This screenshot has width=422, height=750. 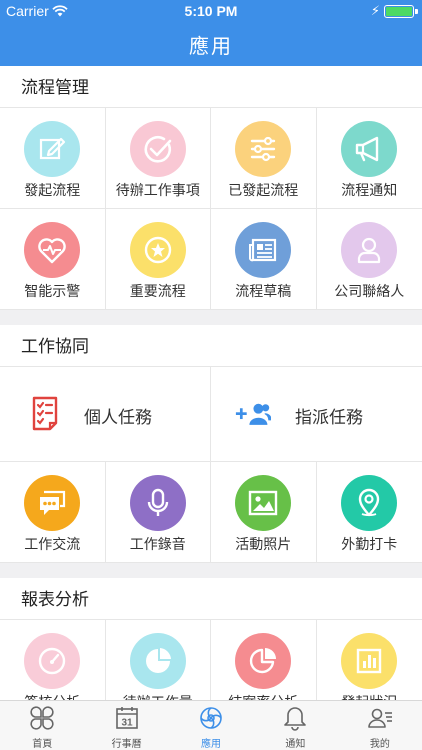 What do you see at coordinates (369, 503) in the screenshot?
I see `location-pin-icon` at bounding box center [369, 503].